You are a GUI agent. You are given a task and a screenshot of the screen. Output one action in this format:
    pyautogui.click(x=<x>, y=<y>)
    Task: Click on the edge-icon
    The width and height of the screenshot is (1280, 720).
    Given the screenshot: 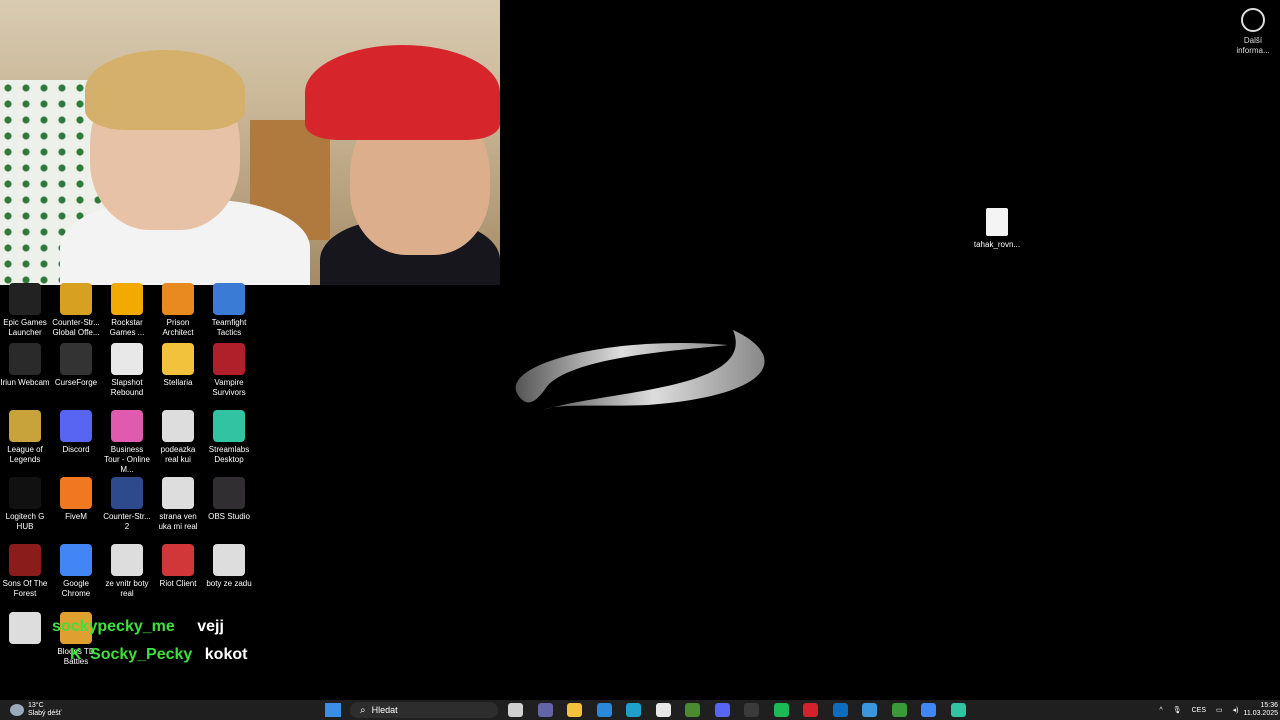 What is the action you would take?
    pyautogui.click(x=633, y=710)
    